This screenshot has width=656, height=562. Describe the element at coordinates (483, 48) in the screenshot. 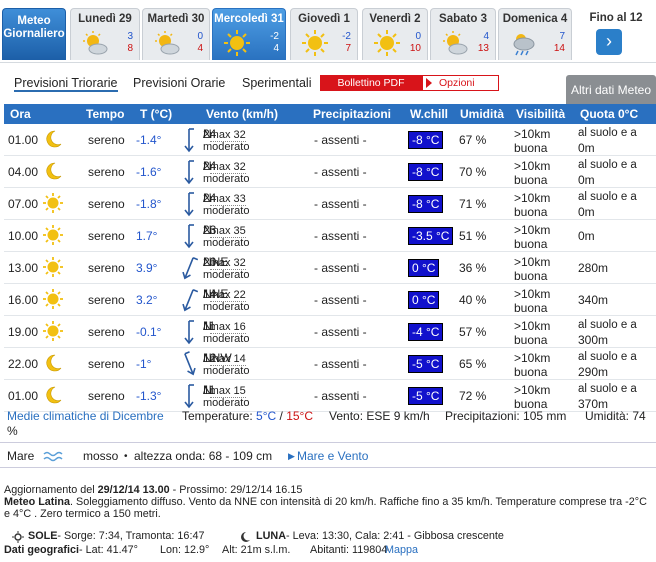

I see `temp-max: 13` at that location.